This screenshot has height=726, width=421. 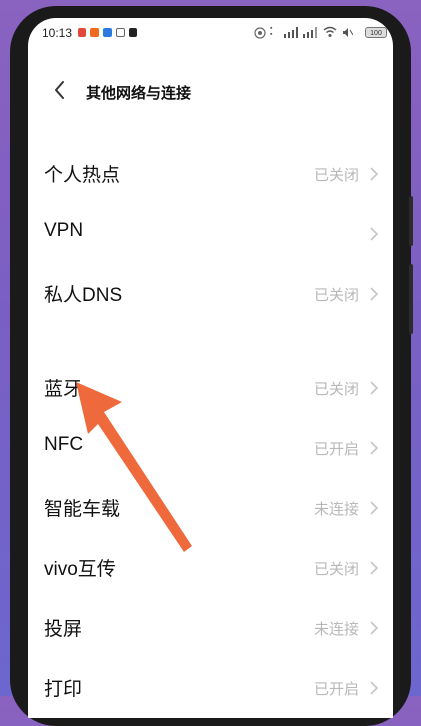 What do you see at coordinates (139, 93) in the screenshot?
I see `page-title: 其他网络与连接` at bounding box center [139, 93].